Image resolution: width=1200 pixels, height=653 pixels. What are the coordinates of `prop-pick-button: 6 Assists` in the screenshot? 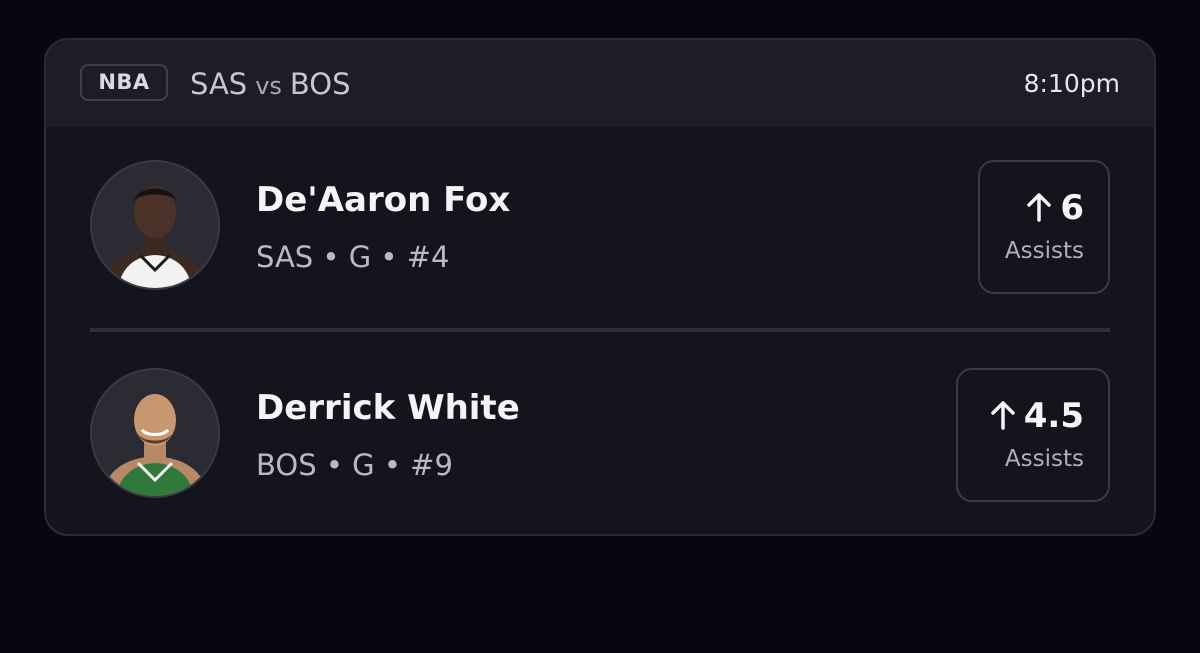 It's located at (1044, 227).